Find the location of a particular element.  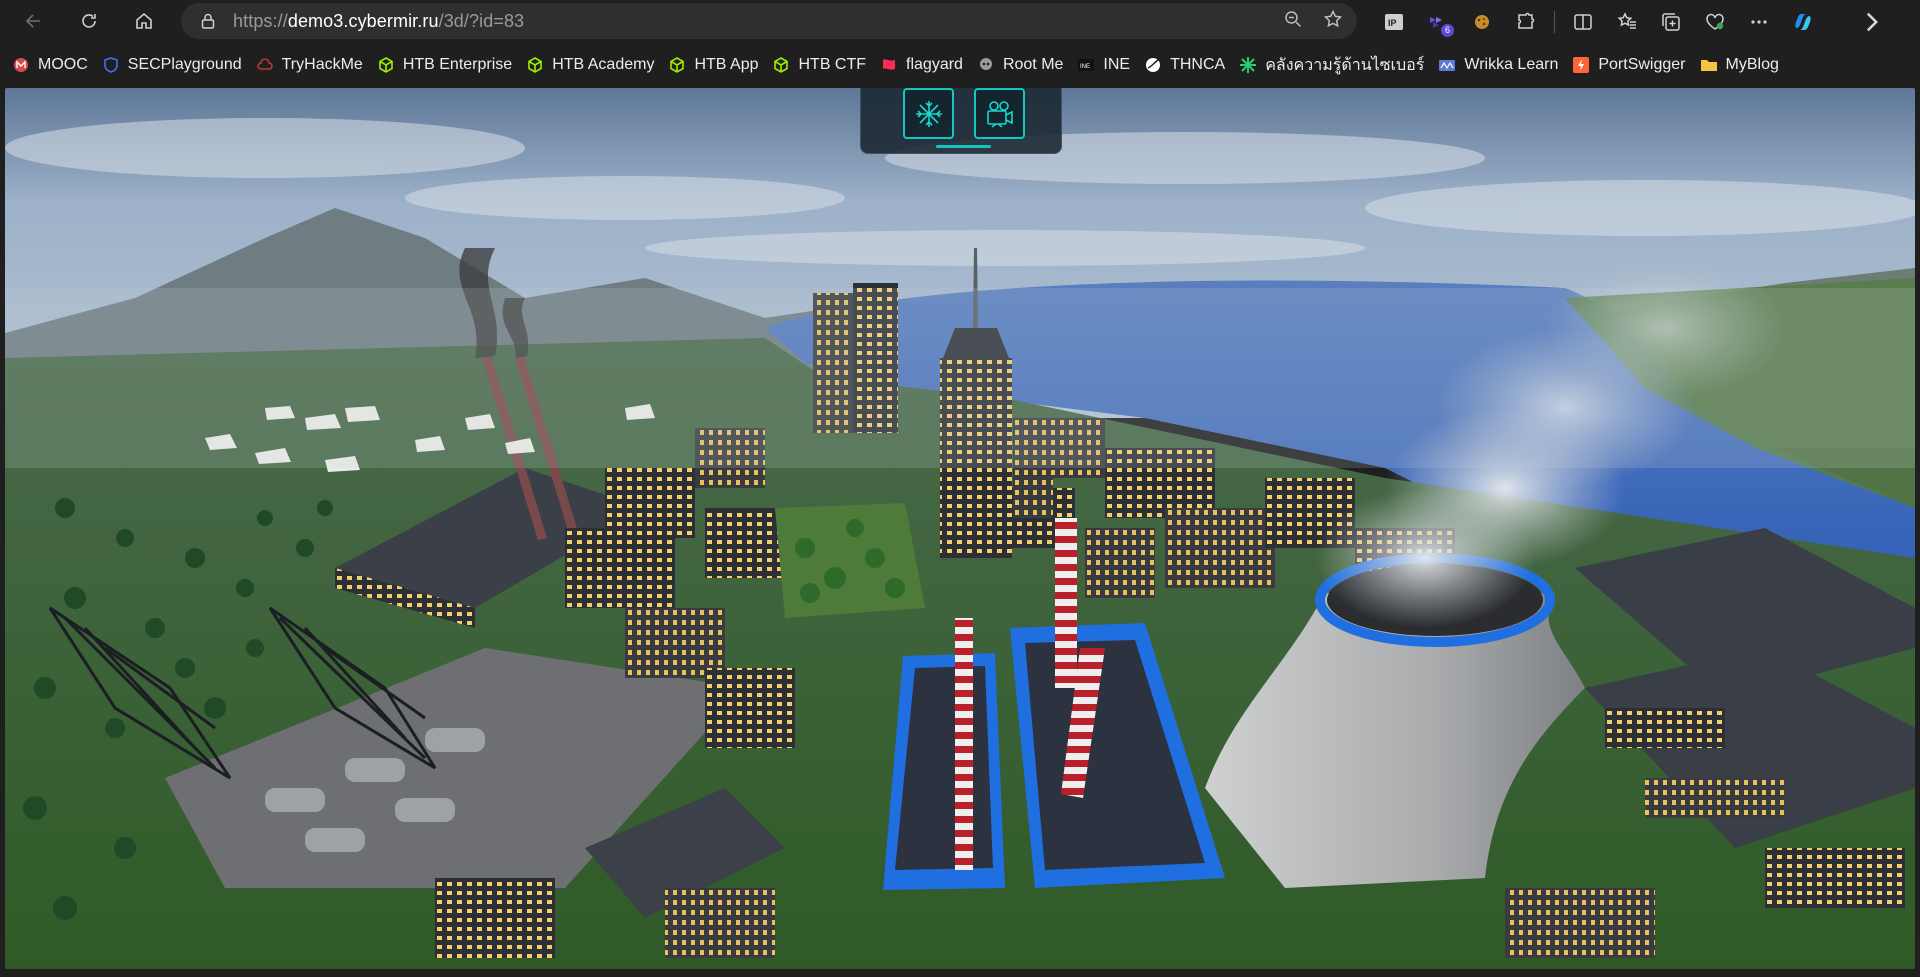

ip-icon: IP is located at coordinates (1394, 21).